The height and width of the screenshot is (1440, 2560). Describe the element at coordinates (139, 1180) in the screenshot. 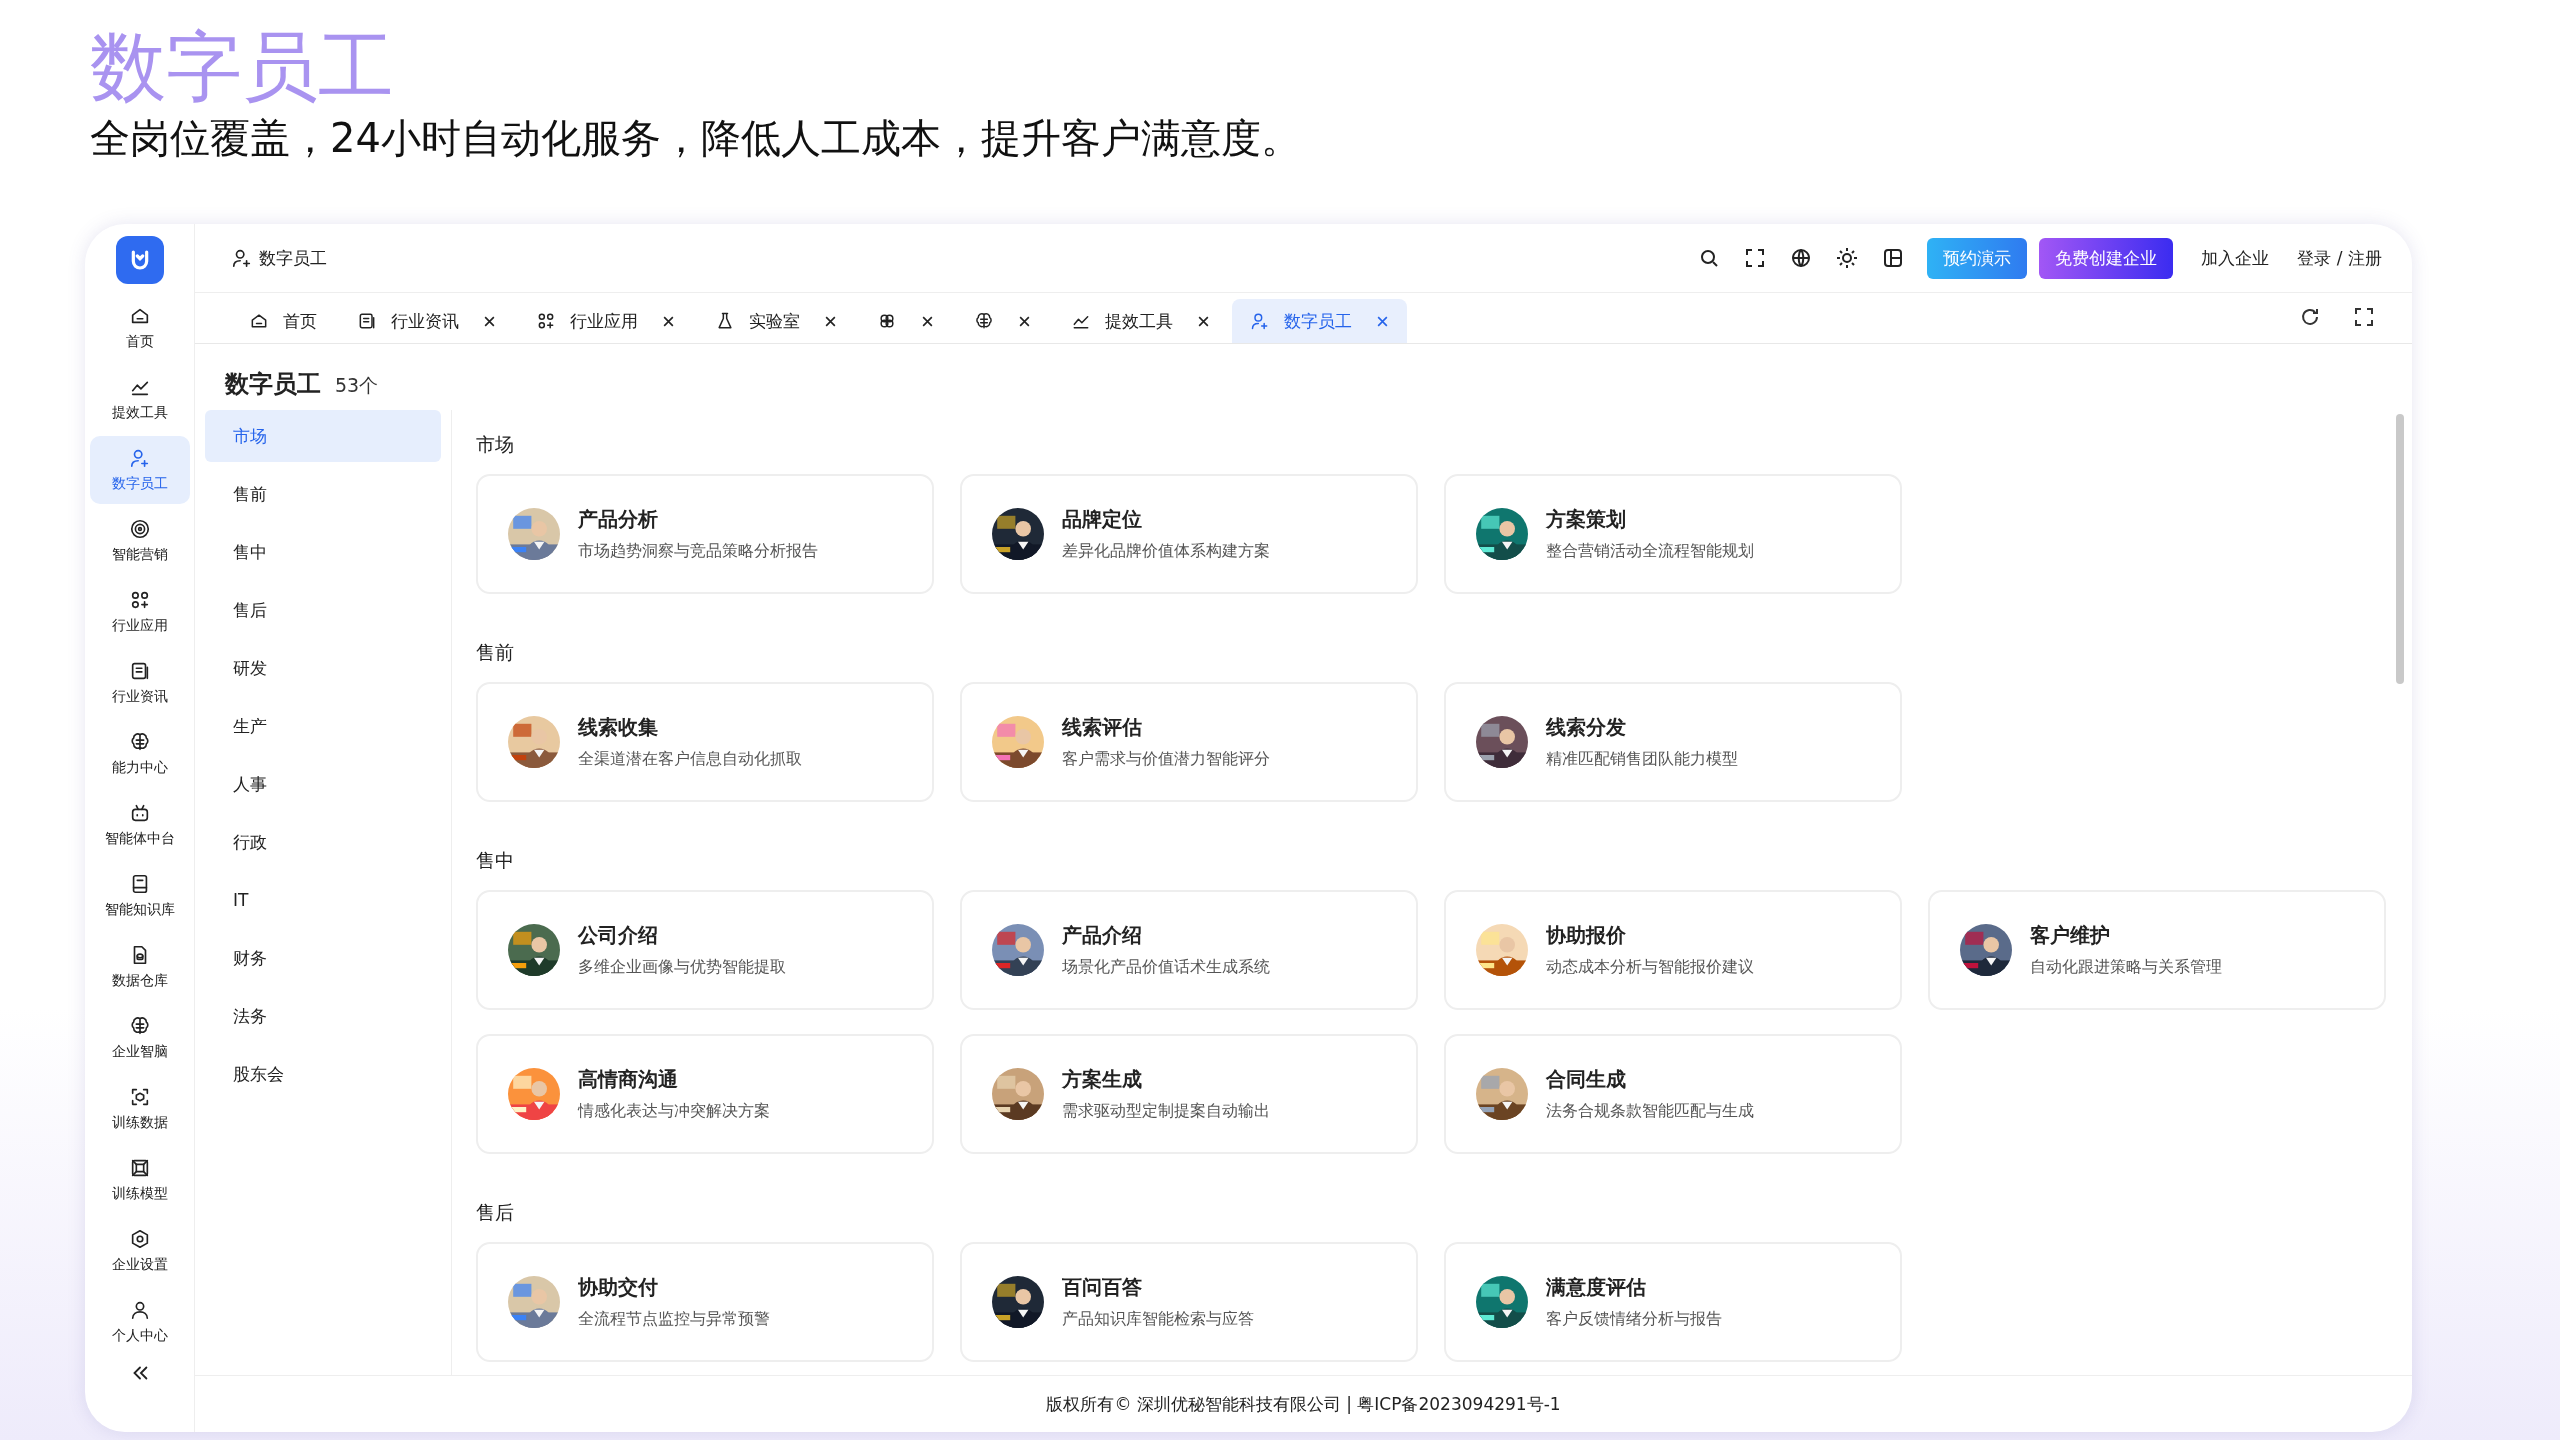

I see `sidebar-item: 训练模型` at that location.